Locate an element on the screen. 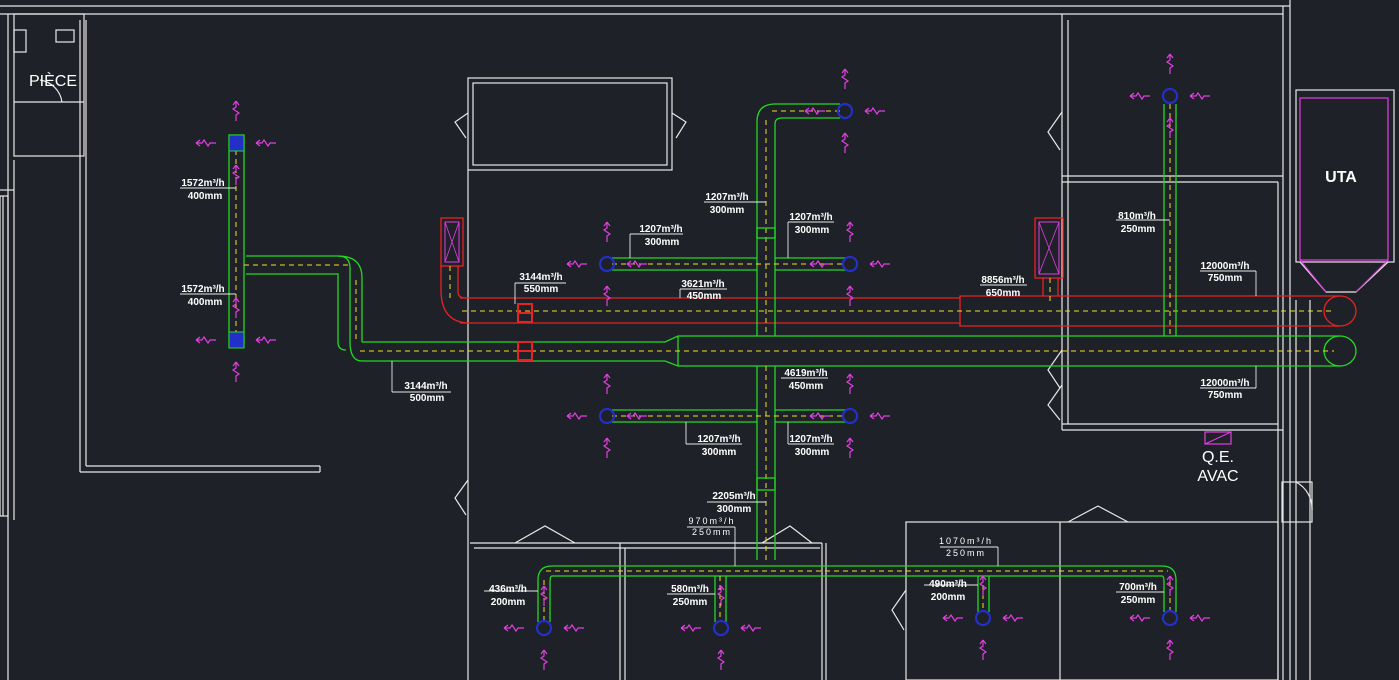 The image size is (1399, 680). duct-flow-label: 1070m³/h is located at coordinates (966, 541).